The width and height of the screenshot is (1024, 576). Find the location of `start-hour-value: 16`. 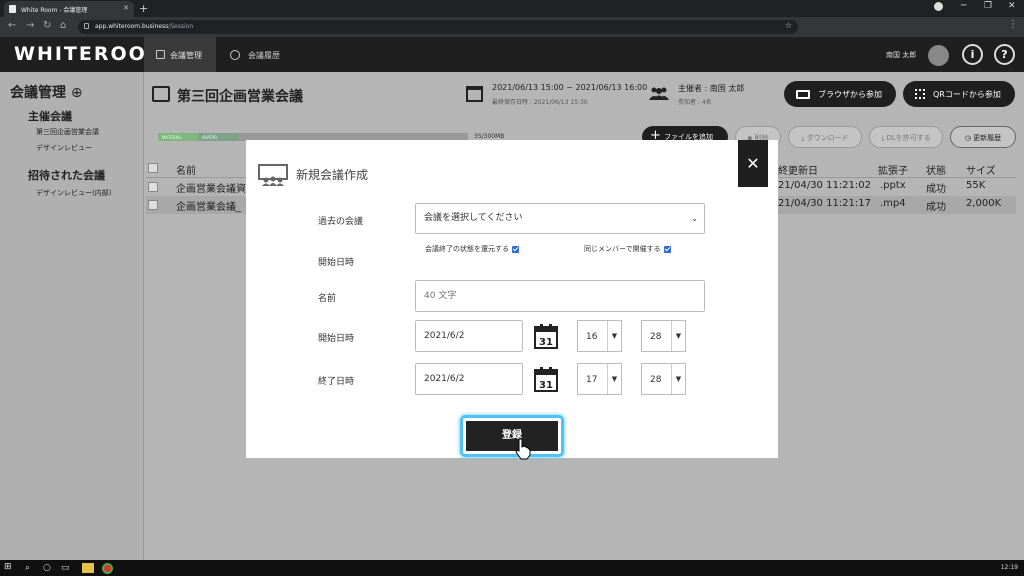

start-hour-value: 16 is located at coordinates (592, 337).